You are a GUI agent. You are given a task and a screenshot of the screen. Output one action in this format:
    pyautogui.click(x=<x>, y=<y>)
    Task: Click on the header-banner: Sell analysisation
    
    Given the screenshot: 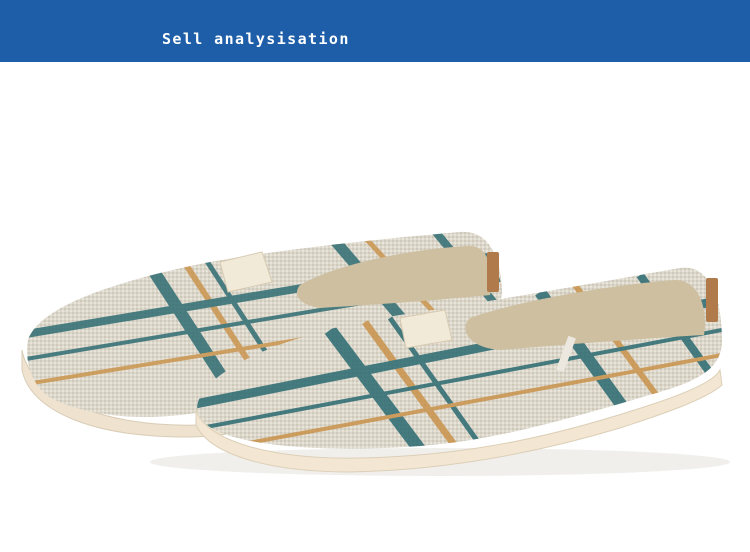 What is the action you would take?
    pyautogui.click(x=375, y=31)
    